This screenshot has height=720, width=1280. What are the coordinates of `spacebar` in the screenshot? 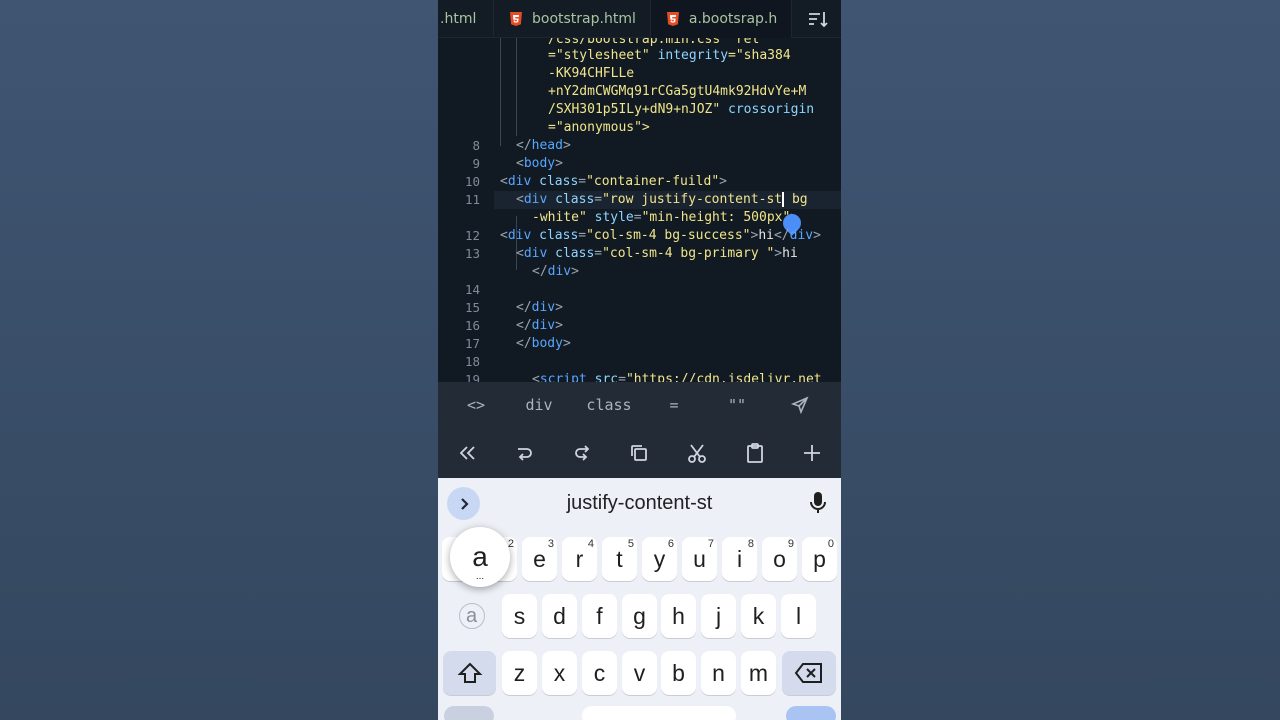 It's located at (659, 713).